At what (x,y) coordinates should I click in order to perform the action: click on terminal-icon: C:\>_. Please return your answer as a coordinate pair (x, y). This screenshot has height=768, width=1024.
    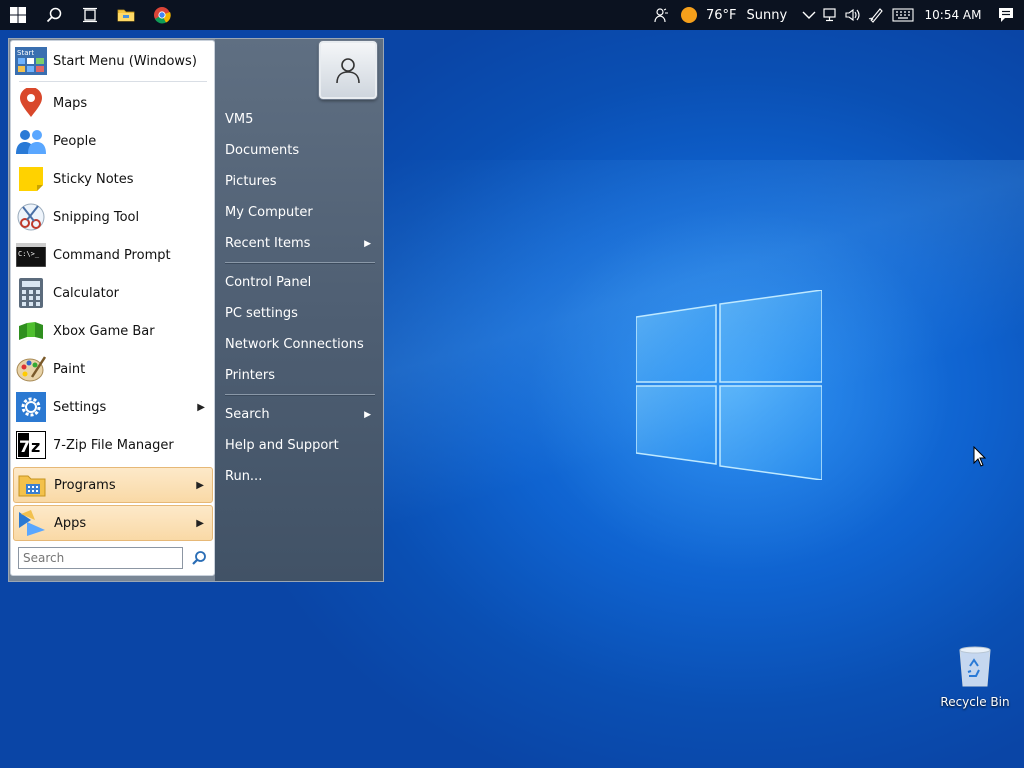
    Looking at the image, I should click on (31, 255).